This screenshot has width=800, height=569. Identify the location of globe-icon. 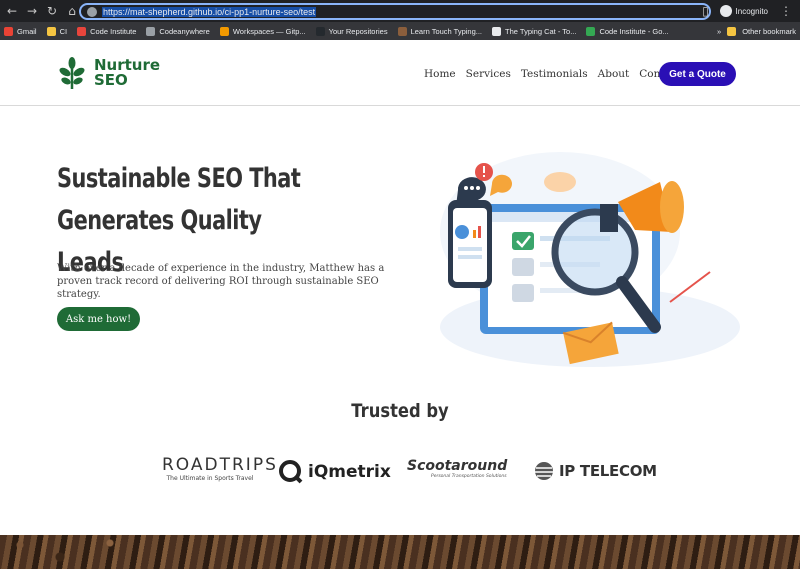
(544, 471).